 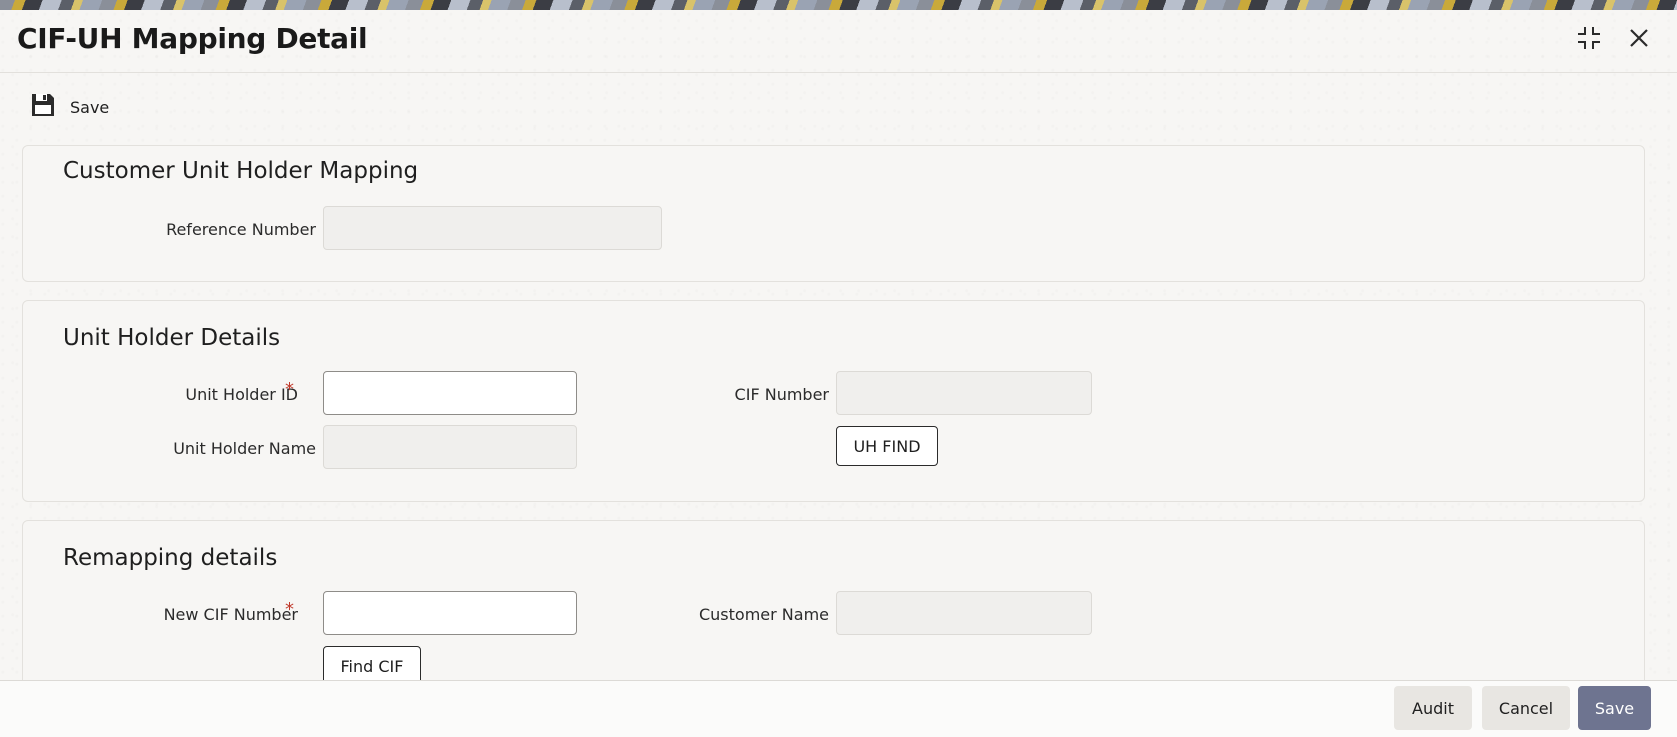 What do you see at coordinates (241, 229) in the screenshot?
I see `reference-number-label: Reference Number` at bounding box center [241, 229].